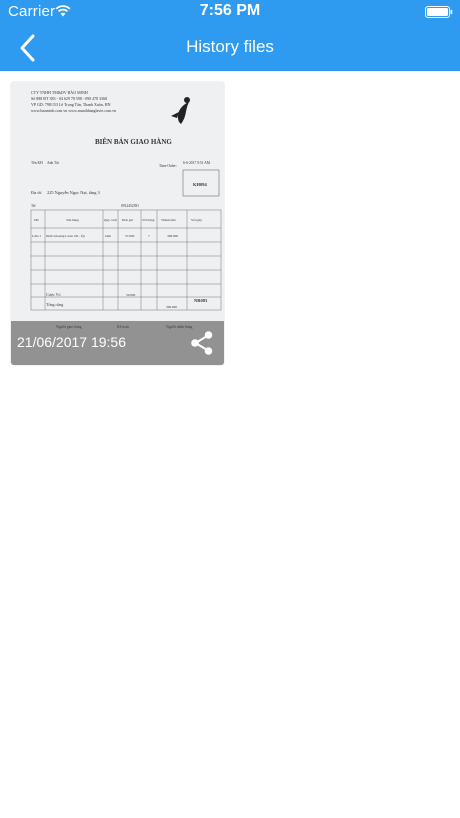 This screenshot has height=818, width=460. I want to click on thumb-company-line-1: CTY TNHH TM&DV BẢO MINH, so click(59, 92).